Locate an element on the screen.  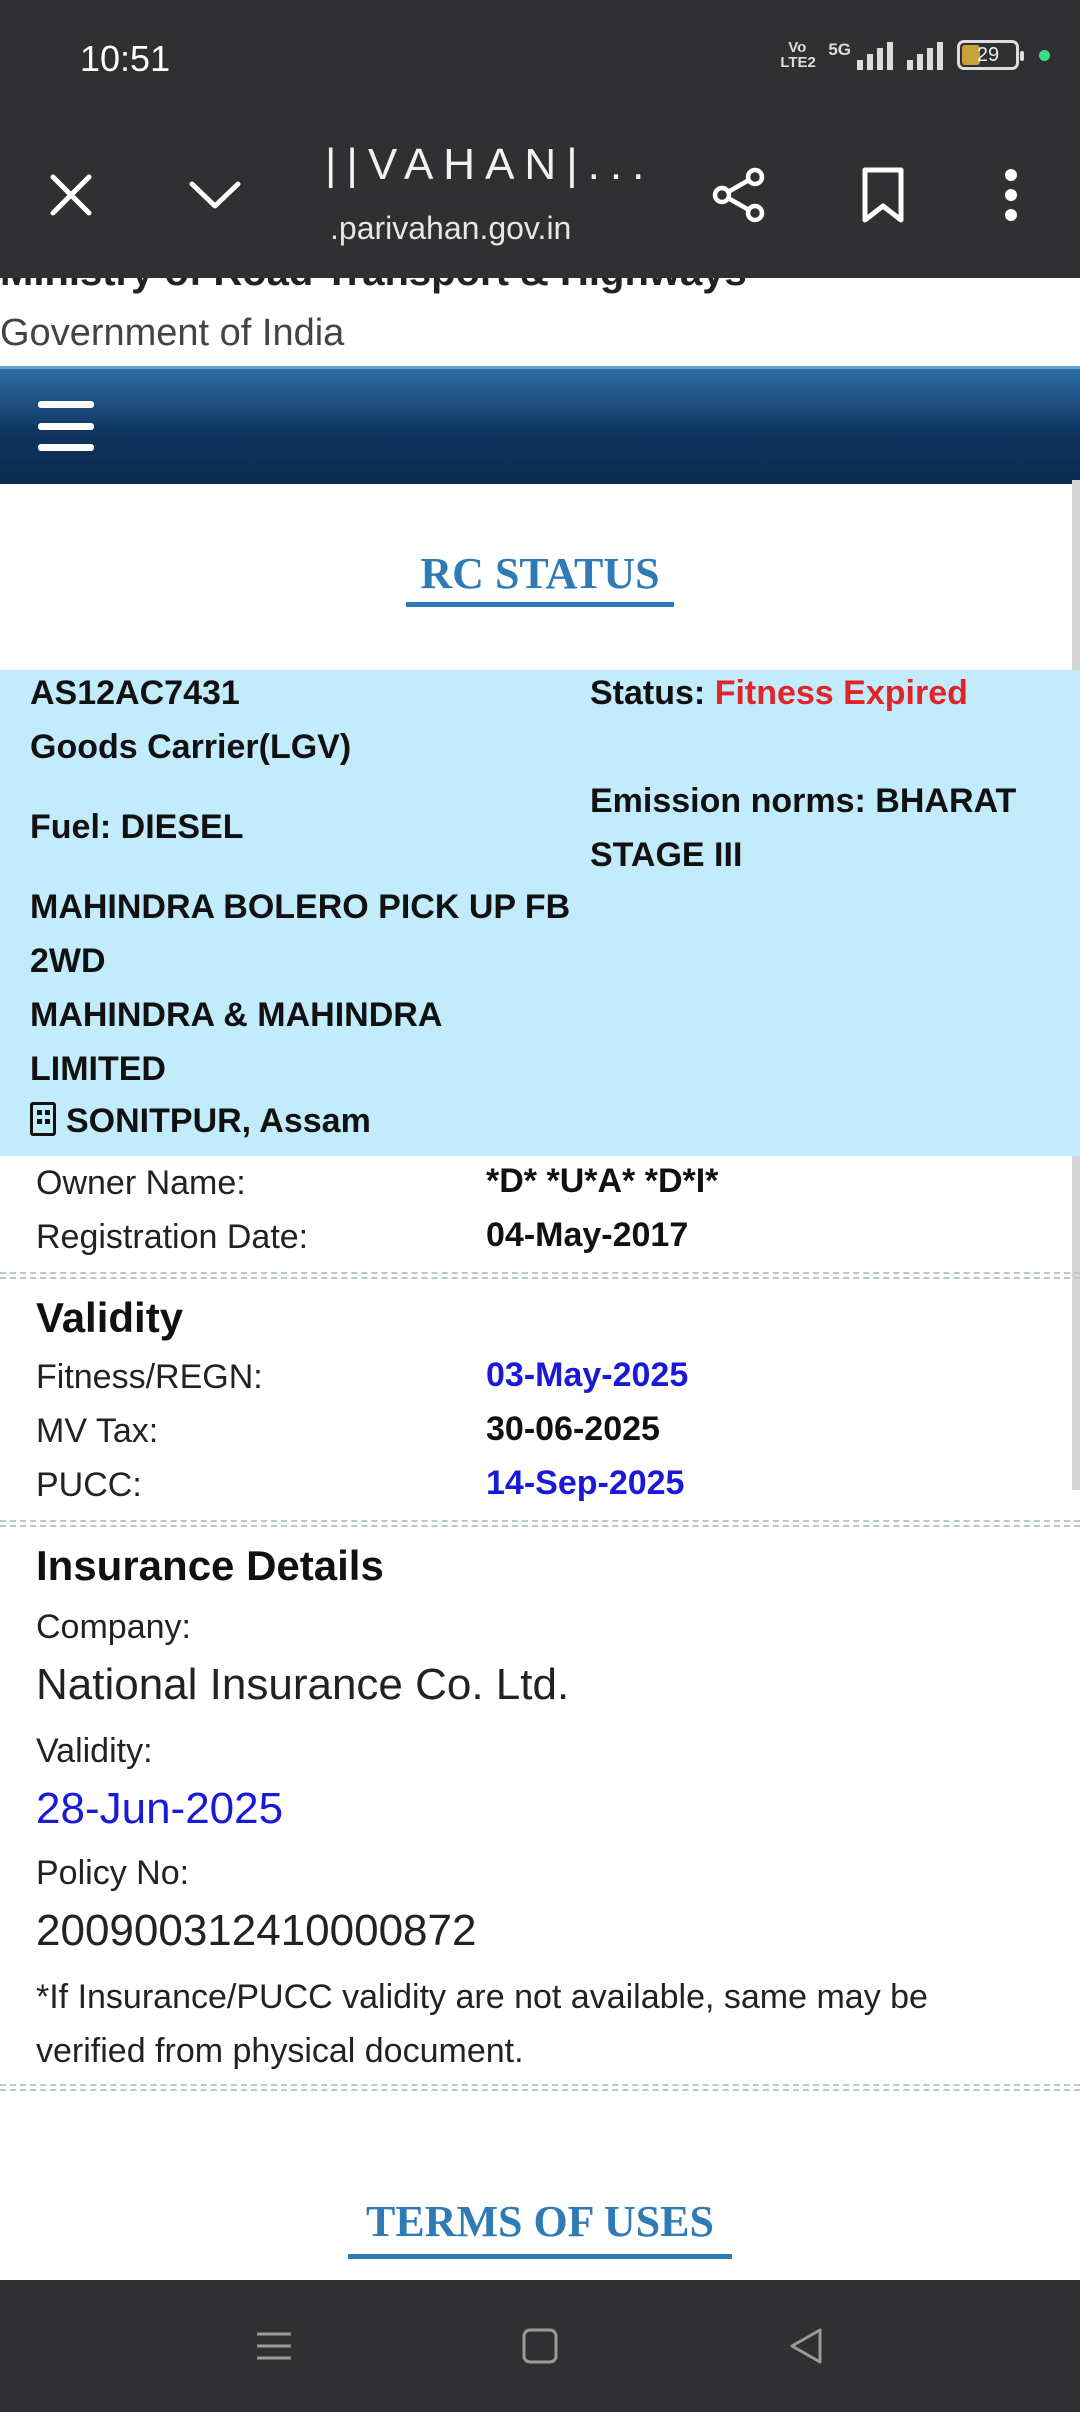
bookmark-button is located at coordinates (883, 195).